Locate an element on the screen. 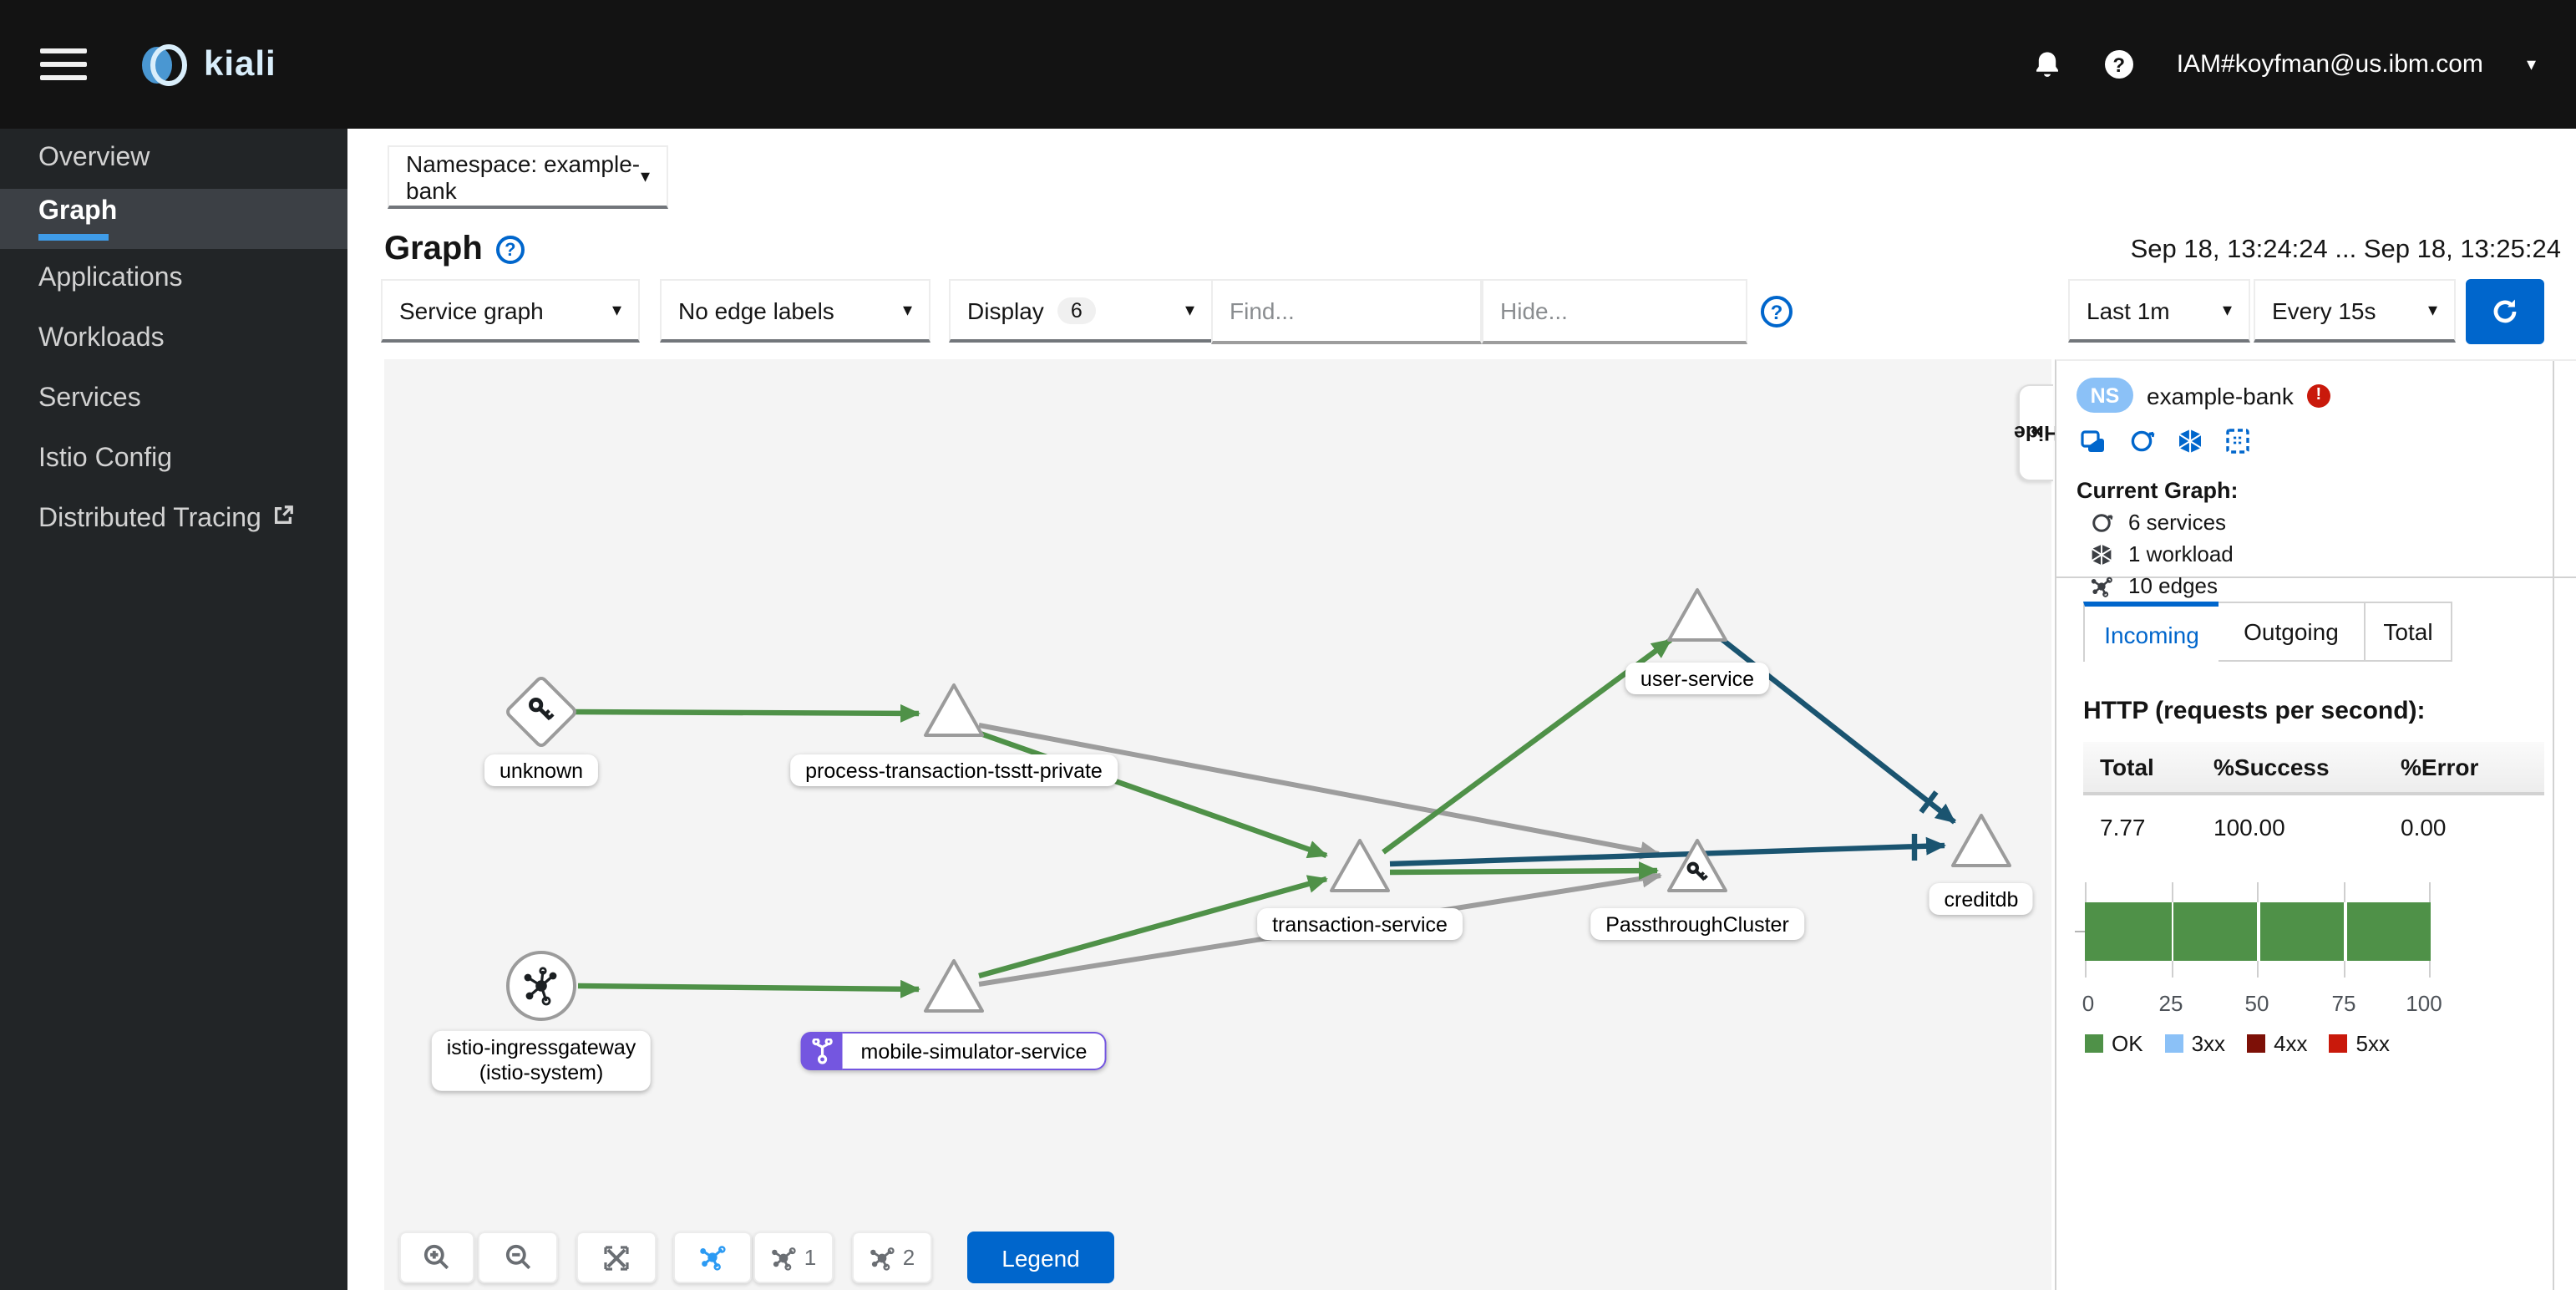  refresh-interval-dropdown: Every 15s ▾ is located at coordinates (2355, 311).